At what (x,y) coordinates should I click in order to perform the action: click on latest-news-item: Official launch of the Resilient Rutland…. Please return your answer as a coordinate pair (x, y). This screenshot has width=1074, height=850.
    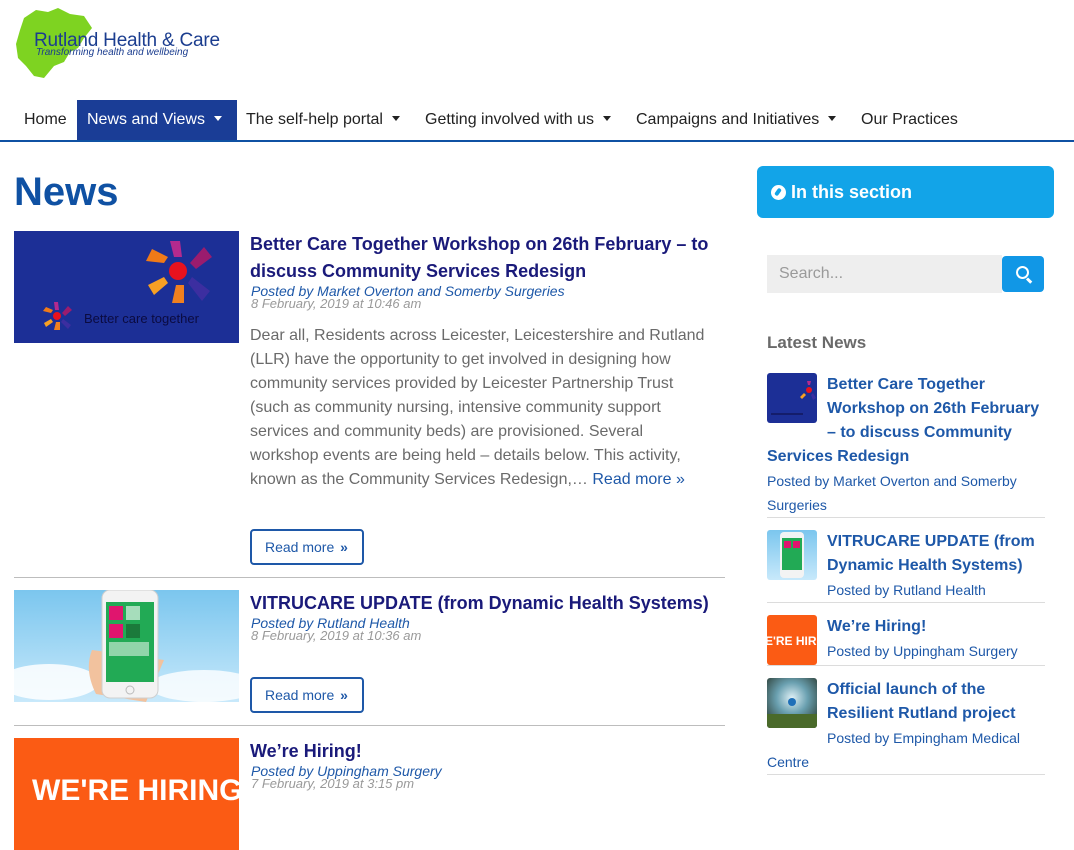
    Looking at the image, I should click on (906, 726).